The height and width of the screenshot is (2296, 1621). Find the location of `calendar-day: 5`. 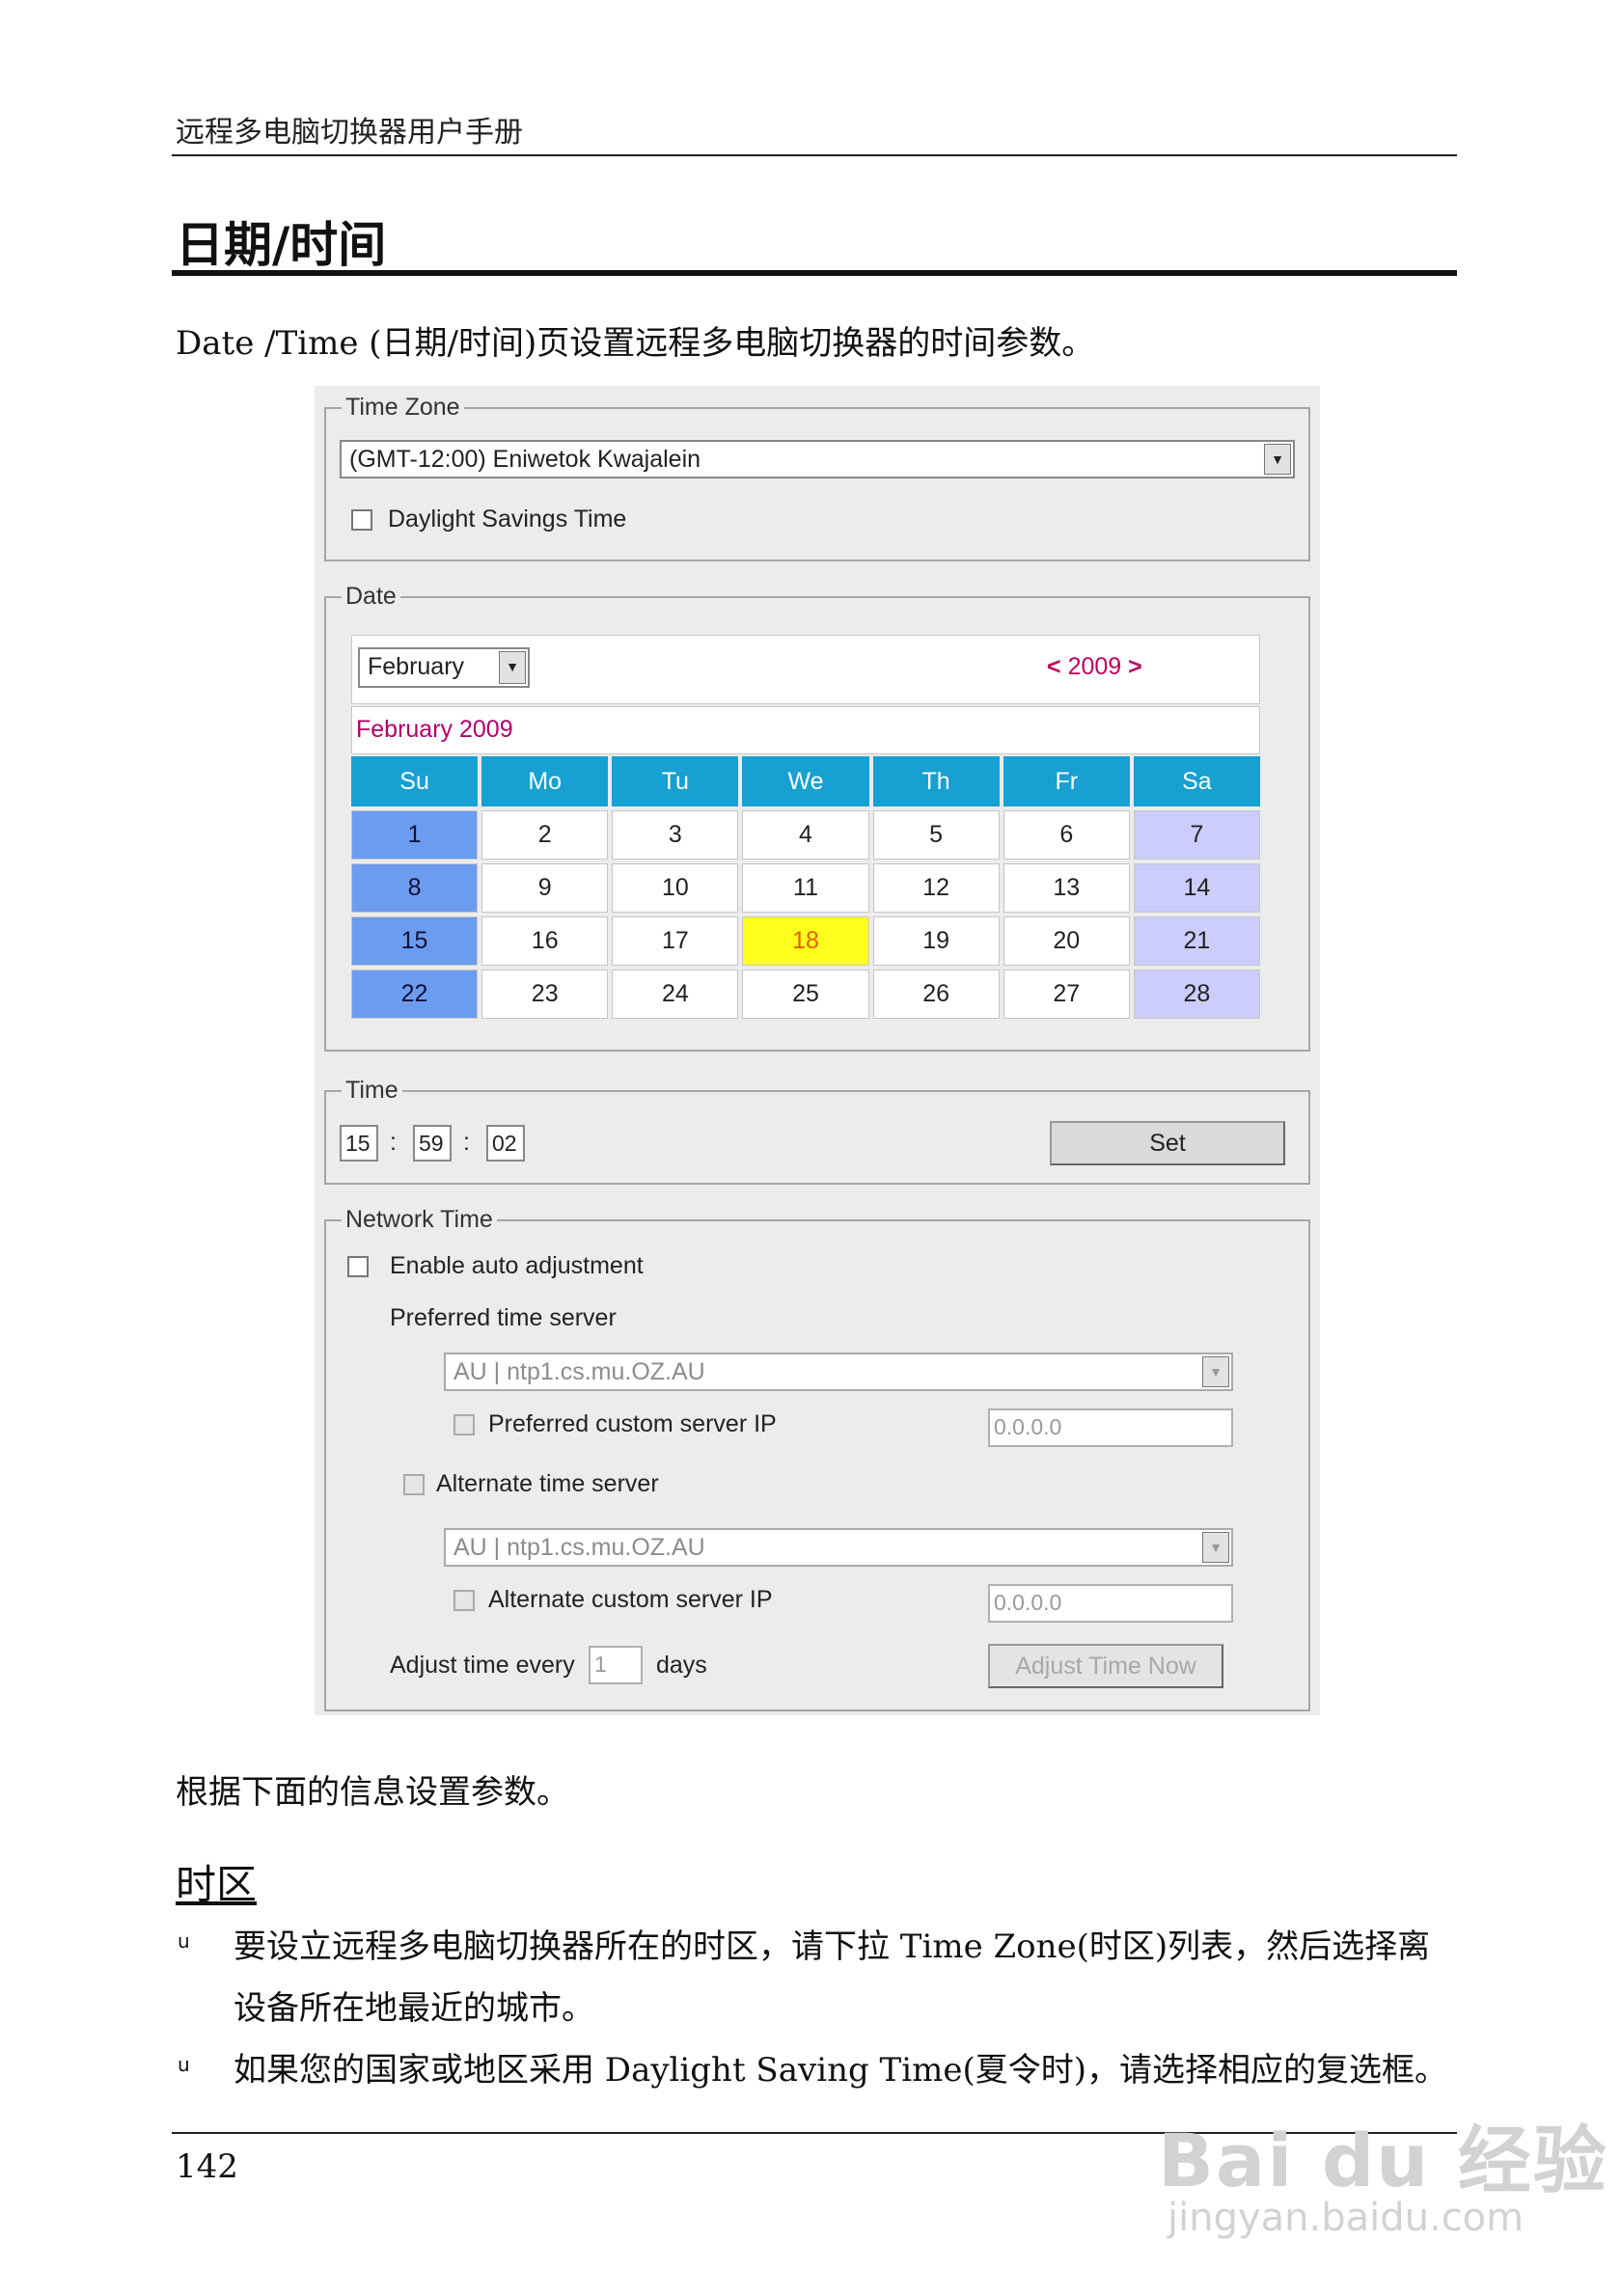

calendar-day: 5 is located at coordinates (936, 835).